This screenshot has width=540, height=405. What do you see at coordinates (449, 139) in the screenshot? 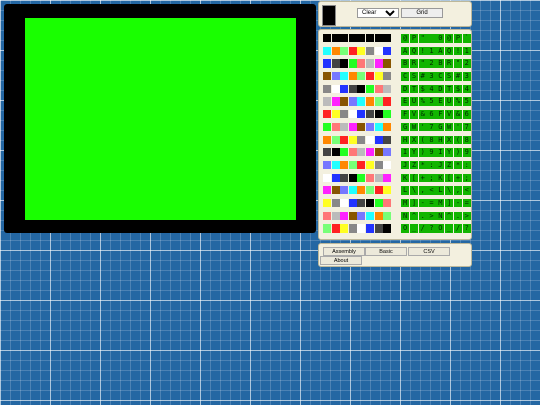
I see `character-cell: X` at bounding box center [449, 139].